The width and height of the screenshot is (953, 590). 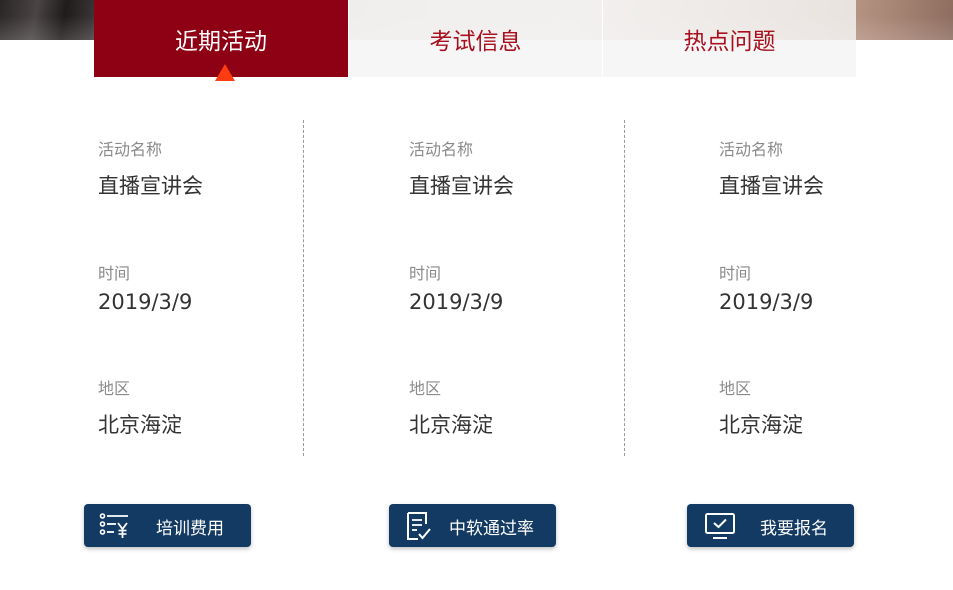 I want to click on tab-hot-questions: 热点问题, so click(x=729, y=38).